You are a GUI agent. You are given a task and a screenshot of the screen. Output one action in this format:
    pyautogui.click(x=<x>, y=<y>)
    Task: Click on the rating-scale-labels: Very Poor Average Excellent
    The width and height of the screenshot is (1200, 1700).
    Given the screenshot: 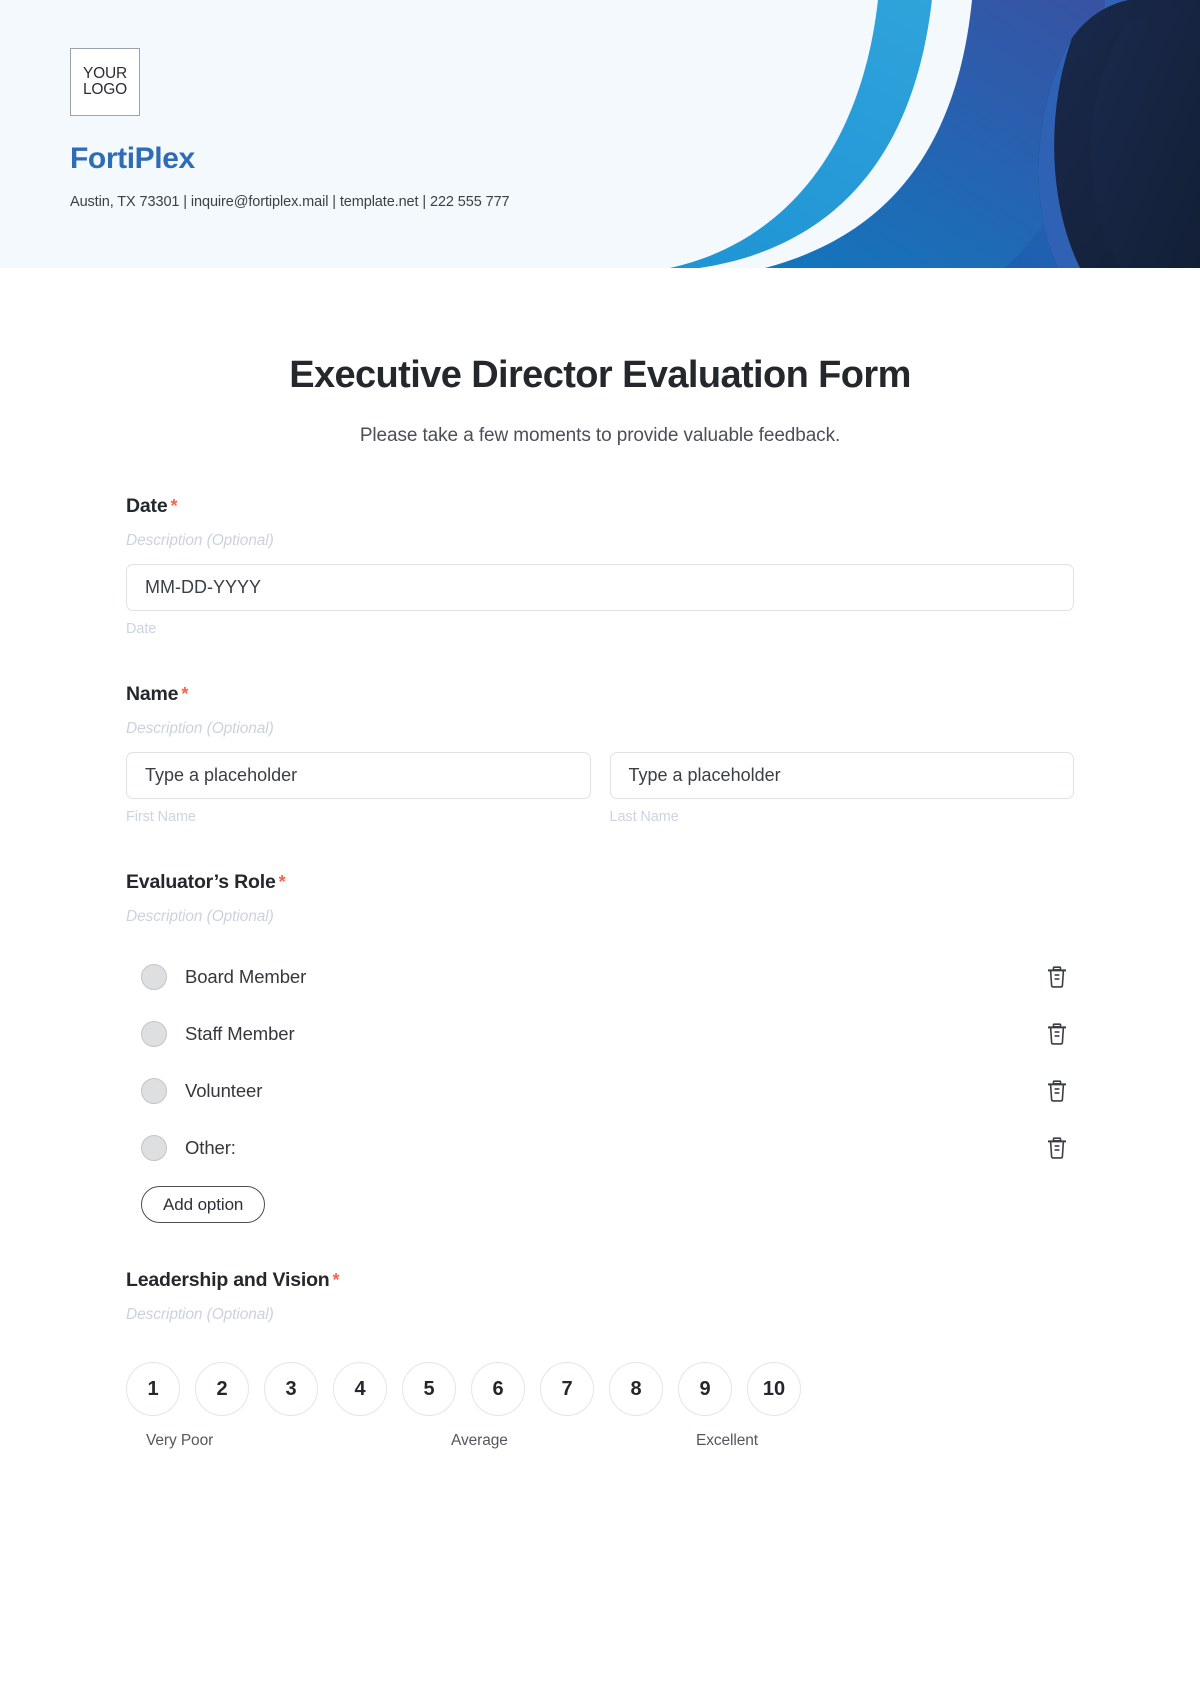 What is the action you would take?
    pyautogui.click(x=463, y=1443)
    